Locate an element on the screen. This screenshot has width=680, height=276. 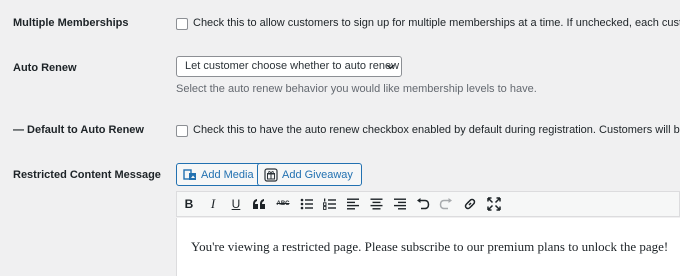
bold-icon: B is located at coordinates (189, 204).